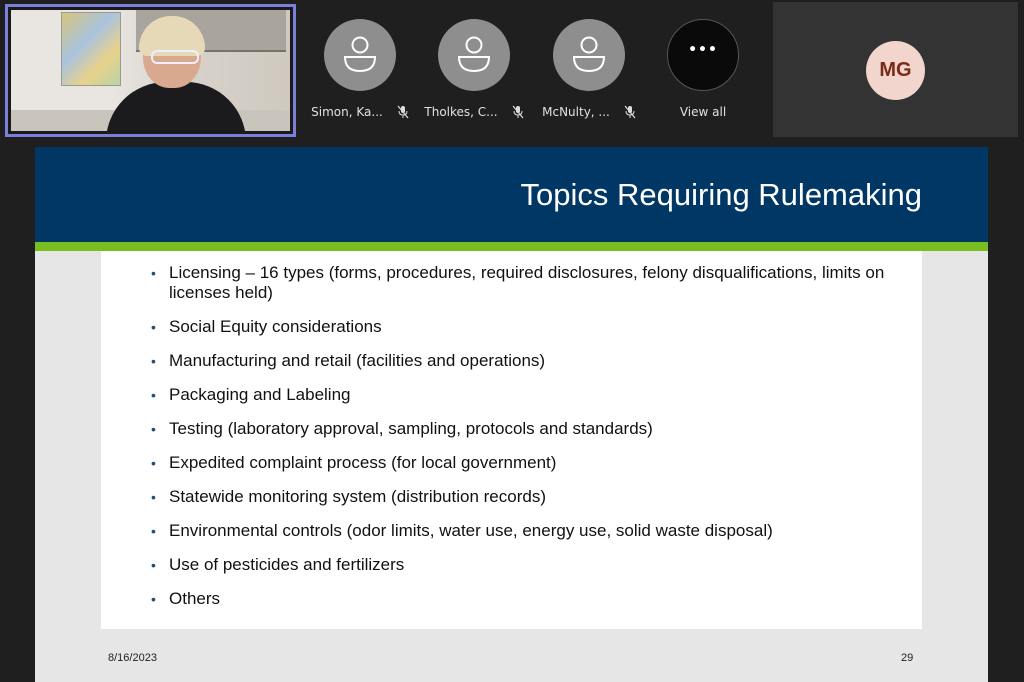 This screenshot has width=1024, height=682. I want to click on speaker-glasses, so click(175, 57).